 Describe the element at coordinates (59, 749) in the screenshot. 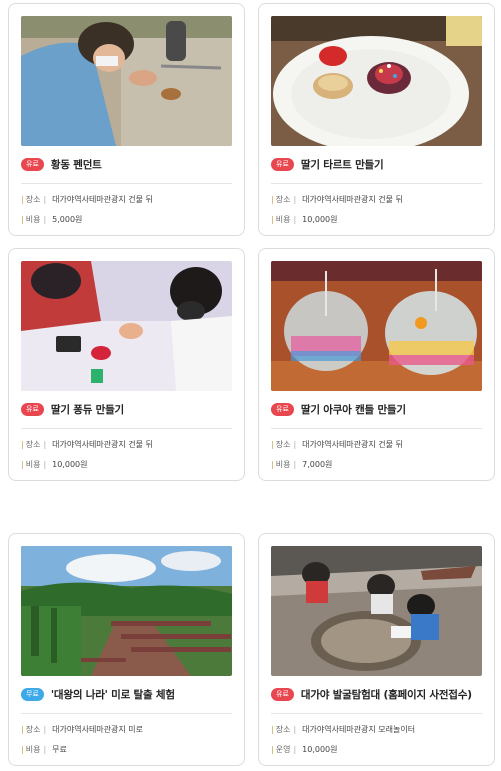

I see `cost-value: 무료` at that location.